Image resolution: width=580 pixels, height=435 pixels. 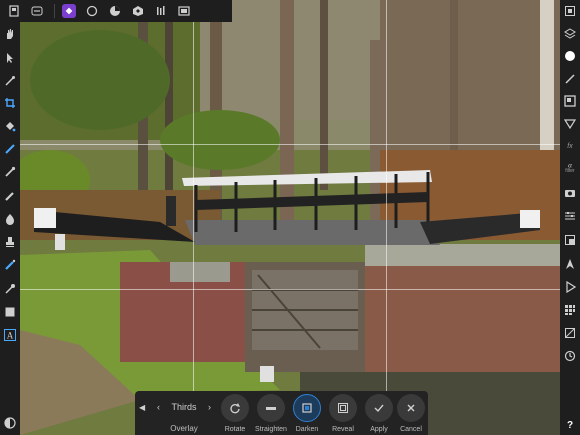 I want to click on fx-icon: fx, so click(x=570, y=146).